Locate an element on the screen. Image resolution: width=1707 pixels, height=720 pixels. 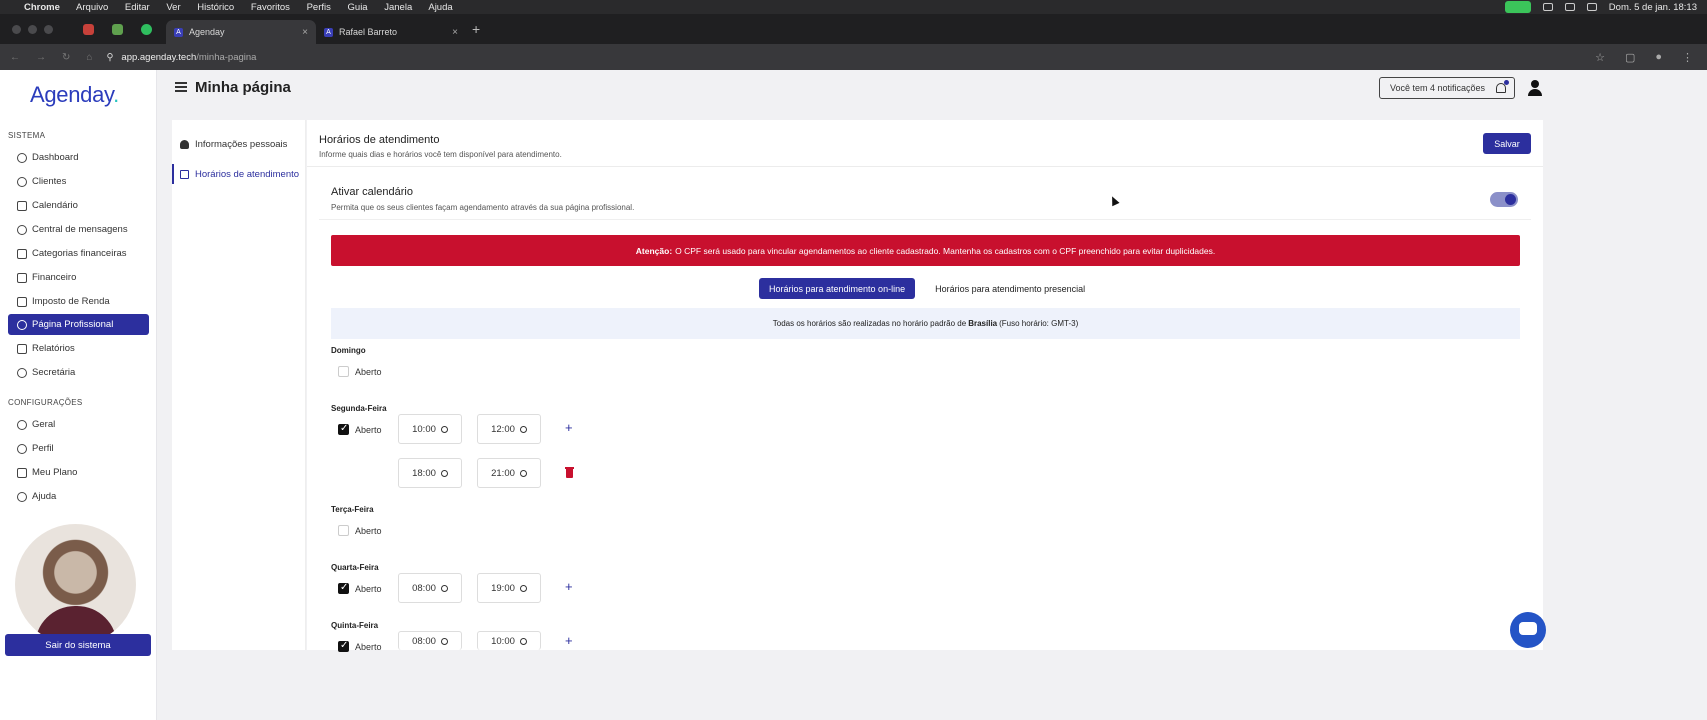
section-title: Horários de atendimento is located at coordinates (379, 140).